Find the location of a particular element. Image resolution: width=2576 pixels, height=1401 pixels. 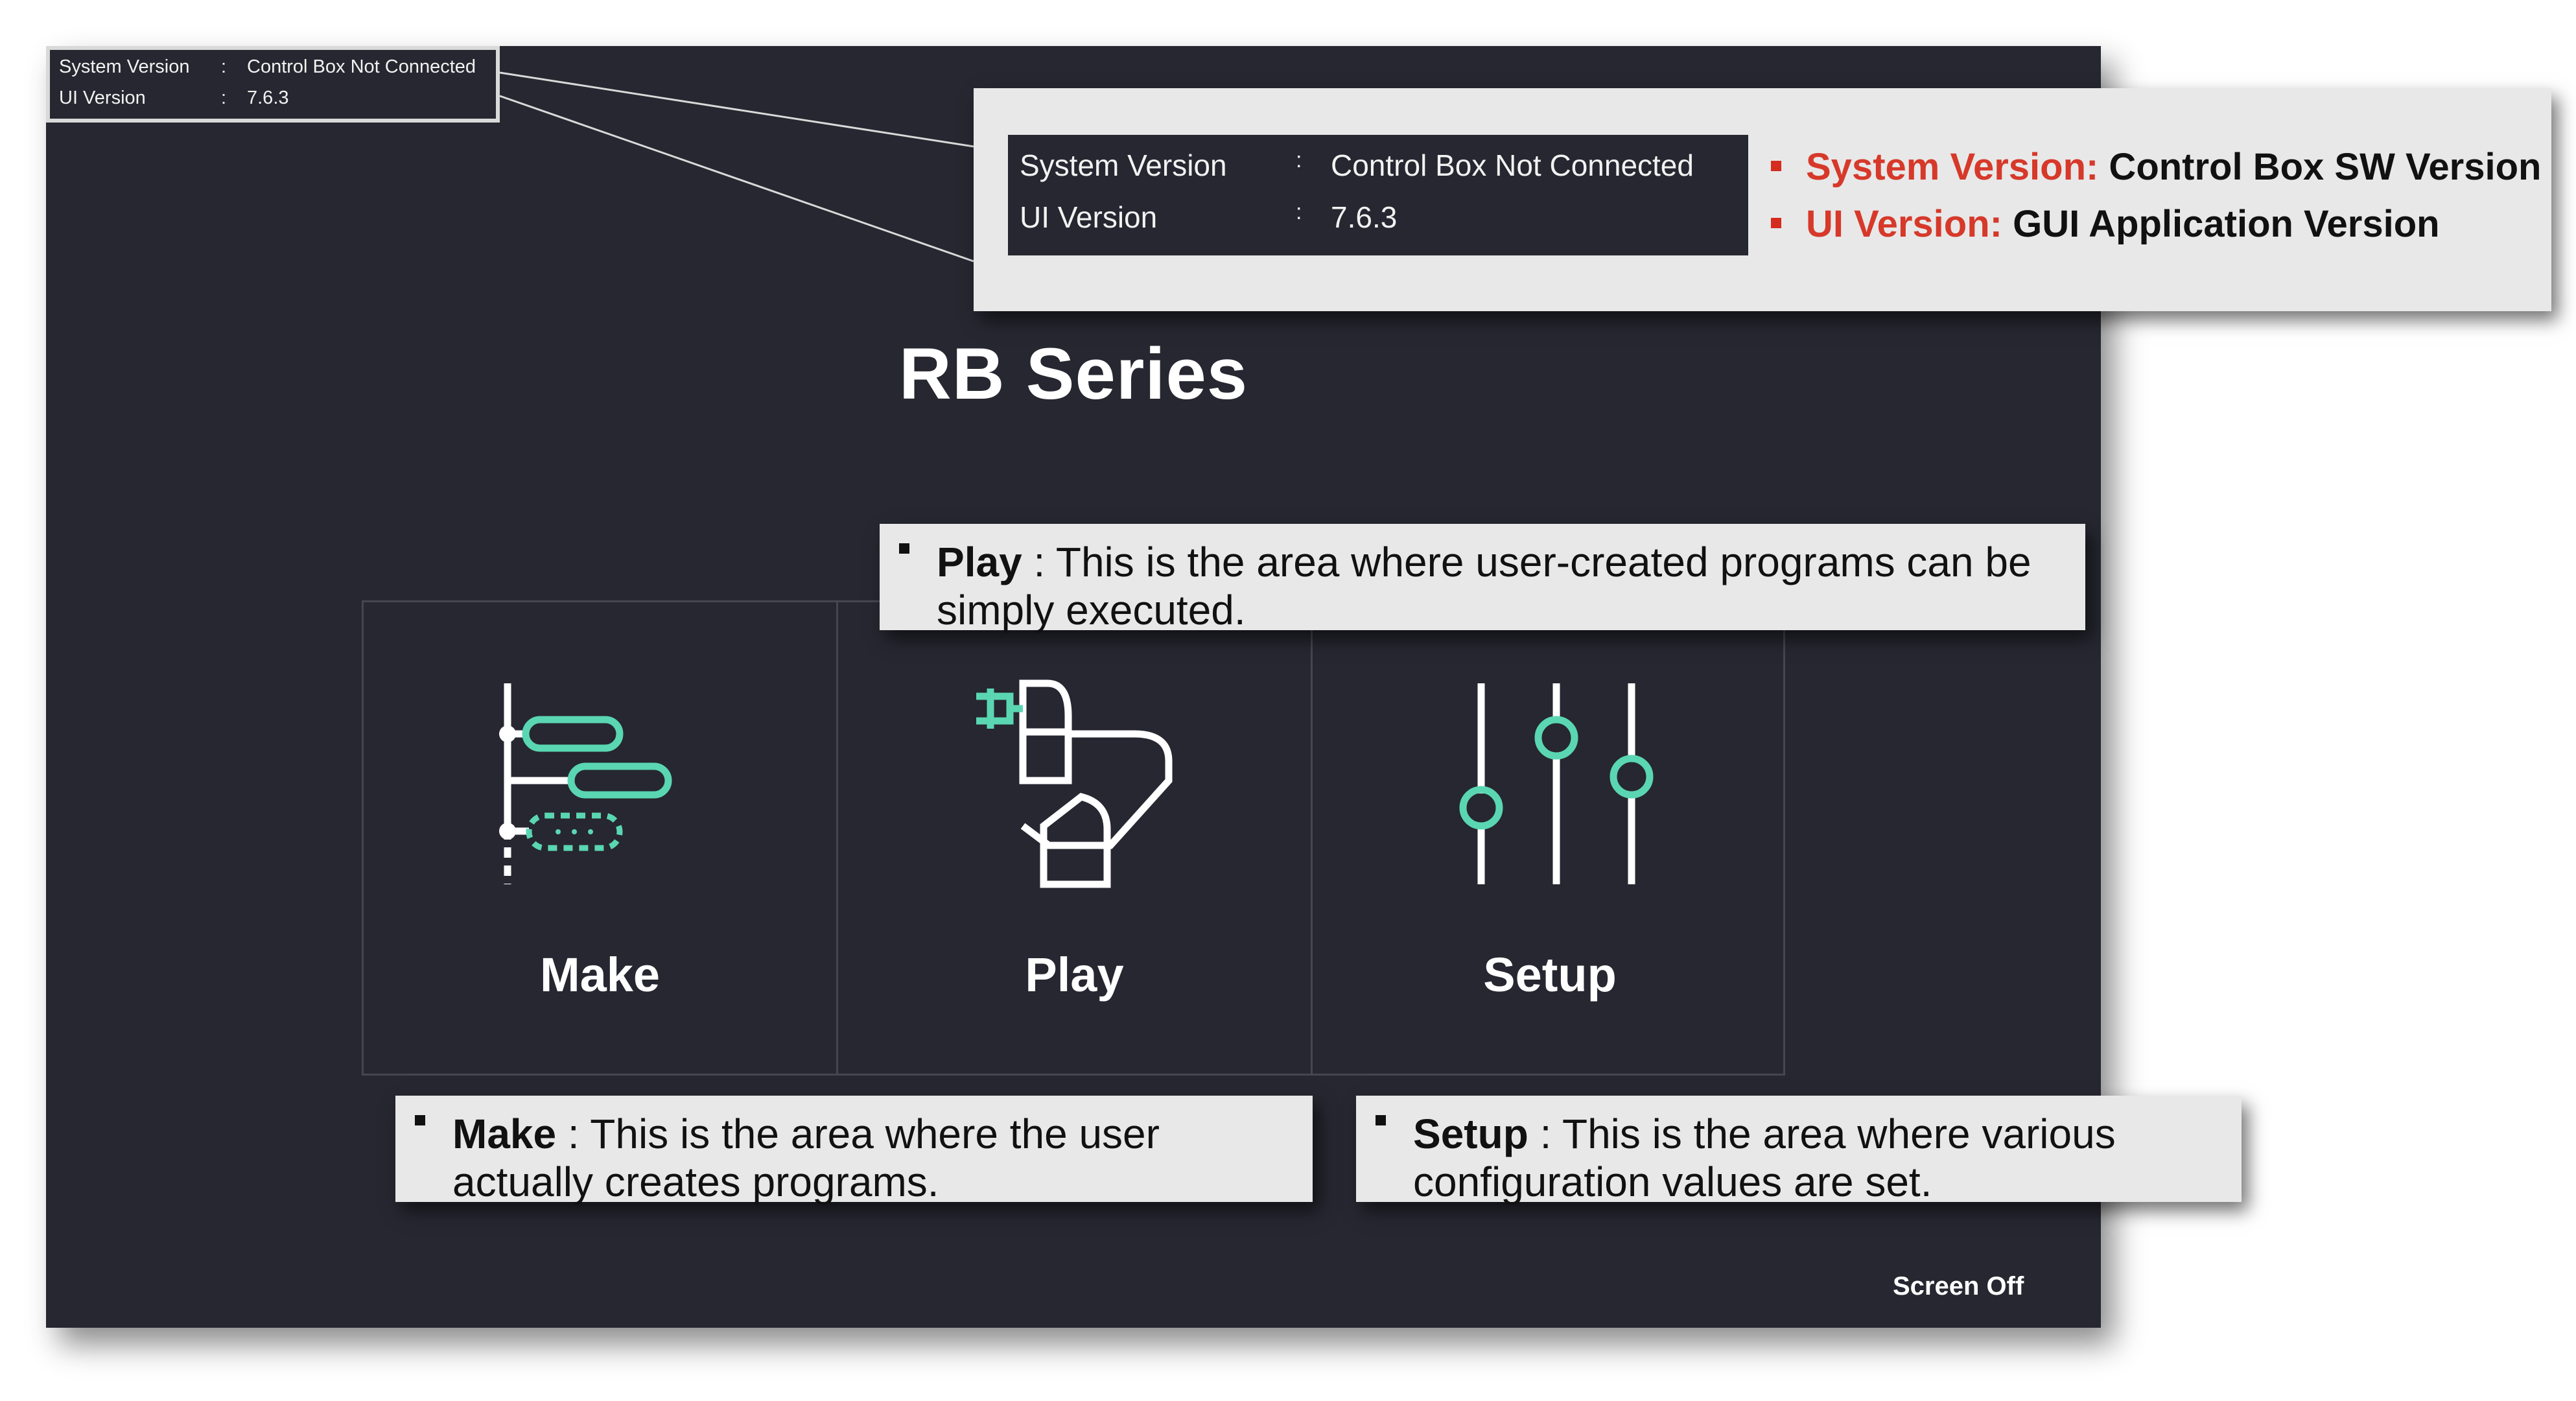

play-icon is located at coordinates (1074, 783).